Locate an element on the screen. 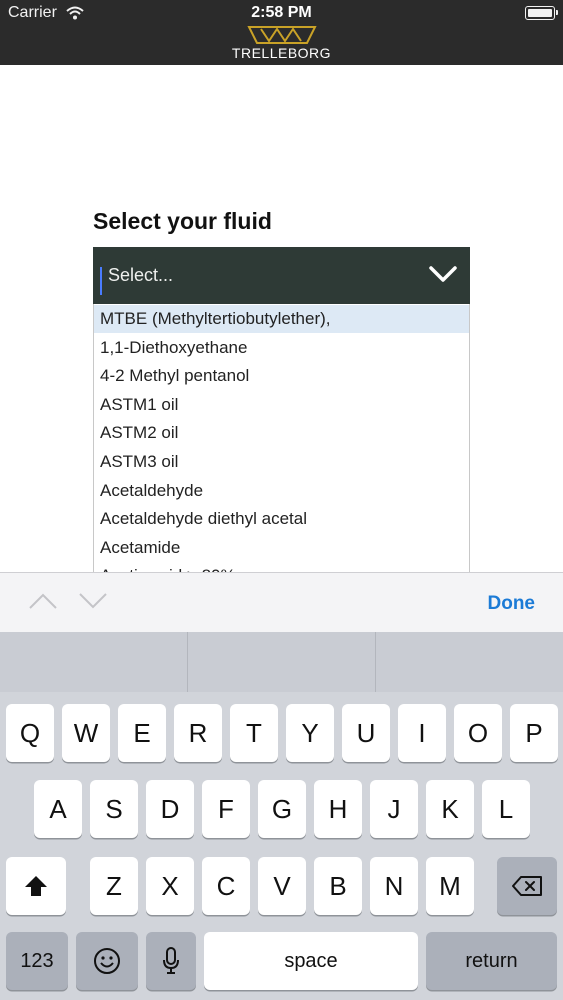  fluid-option: Acetaldehyde diethyl acetal is located at coordinates (281, 519).